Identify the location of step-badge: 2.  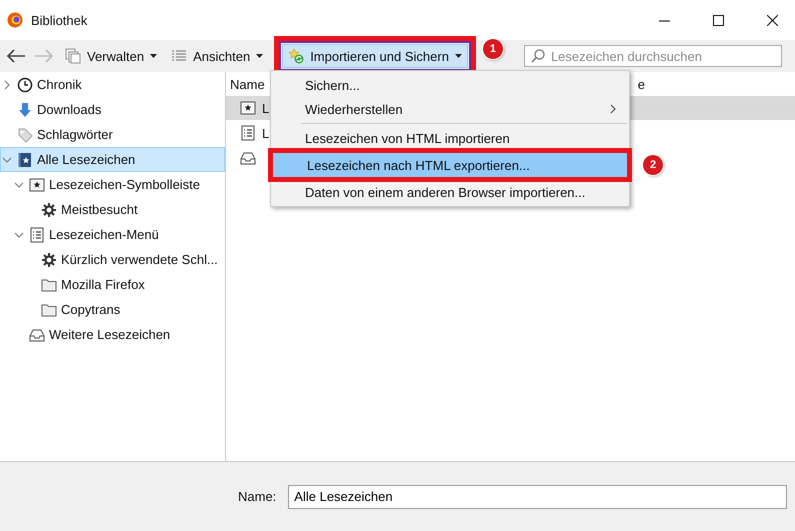
(653, 165).